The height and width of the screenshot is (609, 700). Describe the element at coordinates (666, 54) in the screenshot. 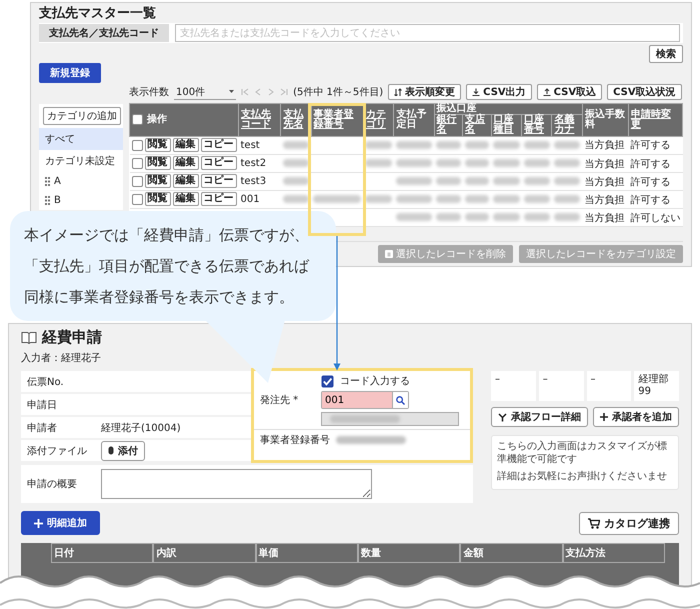

I see `search-button: 検索` at that location.